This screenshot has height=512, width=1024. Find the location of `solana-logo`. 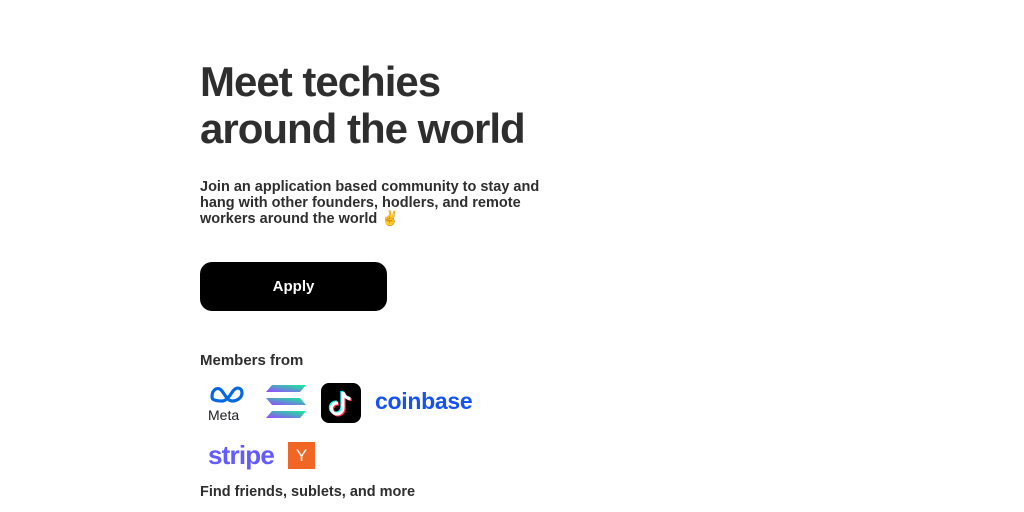

solana-logo is located at coordinates (286, 402).